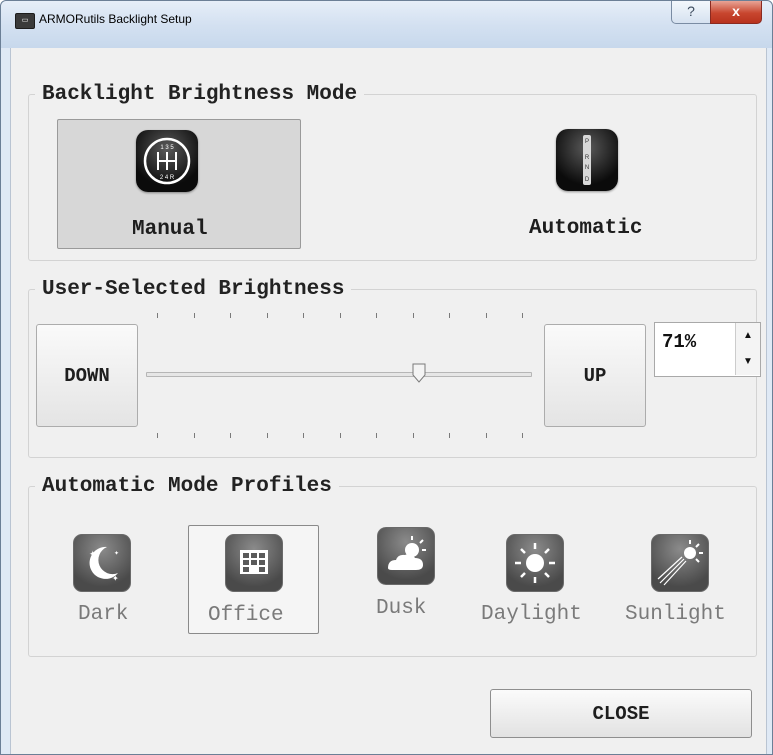  What do you see at coordinates (200, 94) in the screenshot?
I see `brightness-mode-legend: Backlight Brightness Mode` at bounding box center [200, 94].